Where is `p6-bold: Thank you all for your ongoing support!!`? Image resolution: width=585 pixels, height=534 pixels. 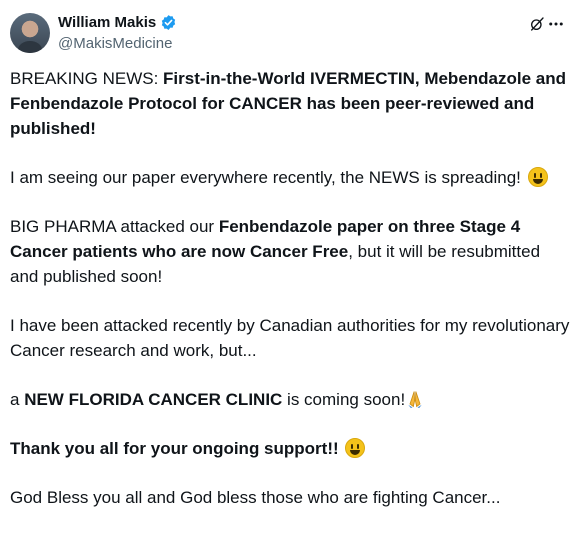
p6-bold: Thank you all for your ongoing support!! is located at coordinates (177, 448).